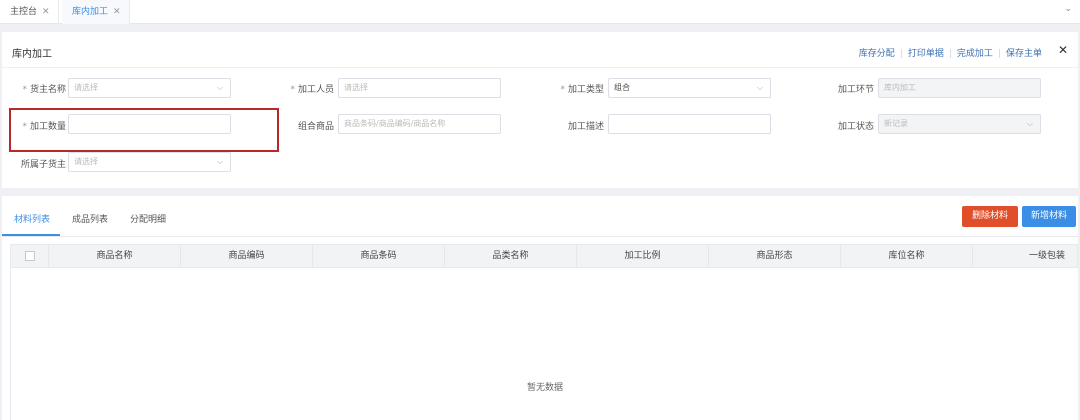 This screenshot has height=420, width=1080. I want to click on owner-name-label: * 货主名称, so click(38, 88).